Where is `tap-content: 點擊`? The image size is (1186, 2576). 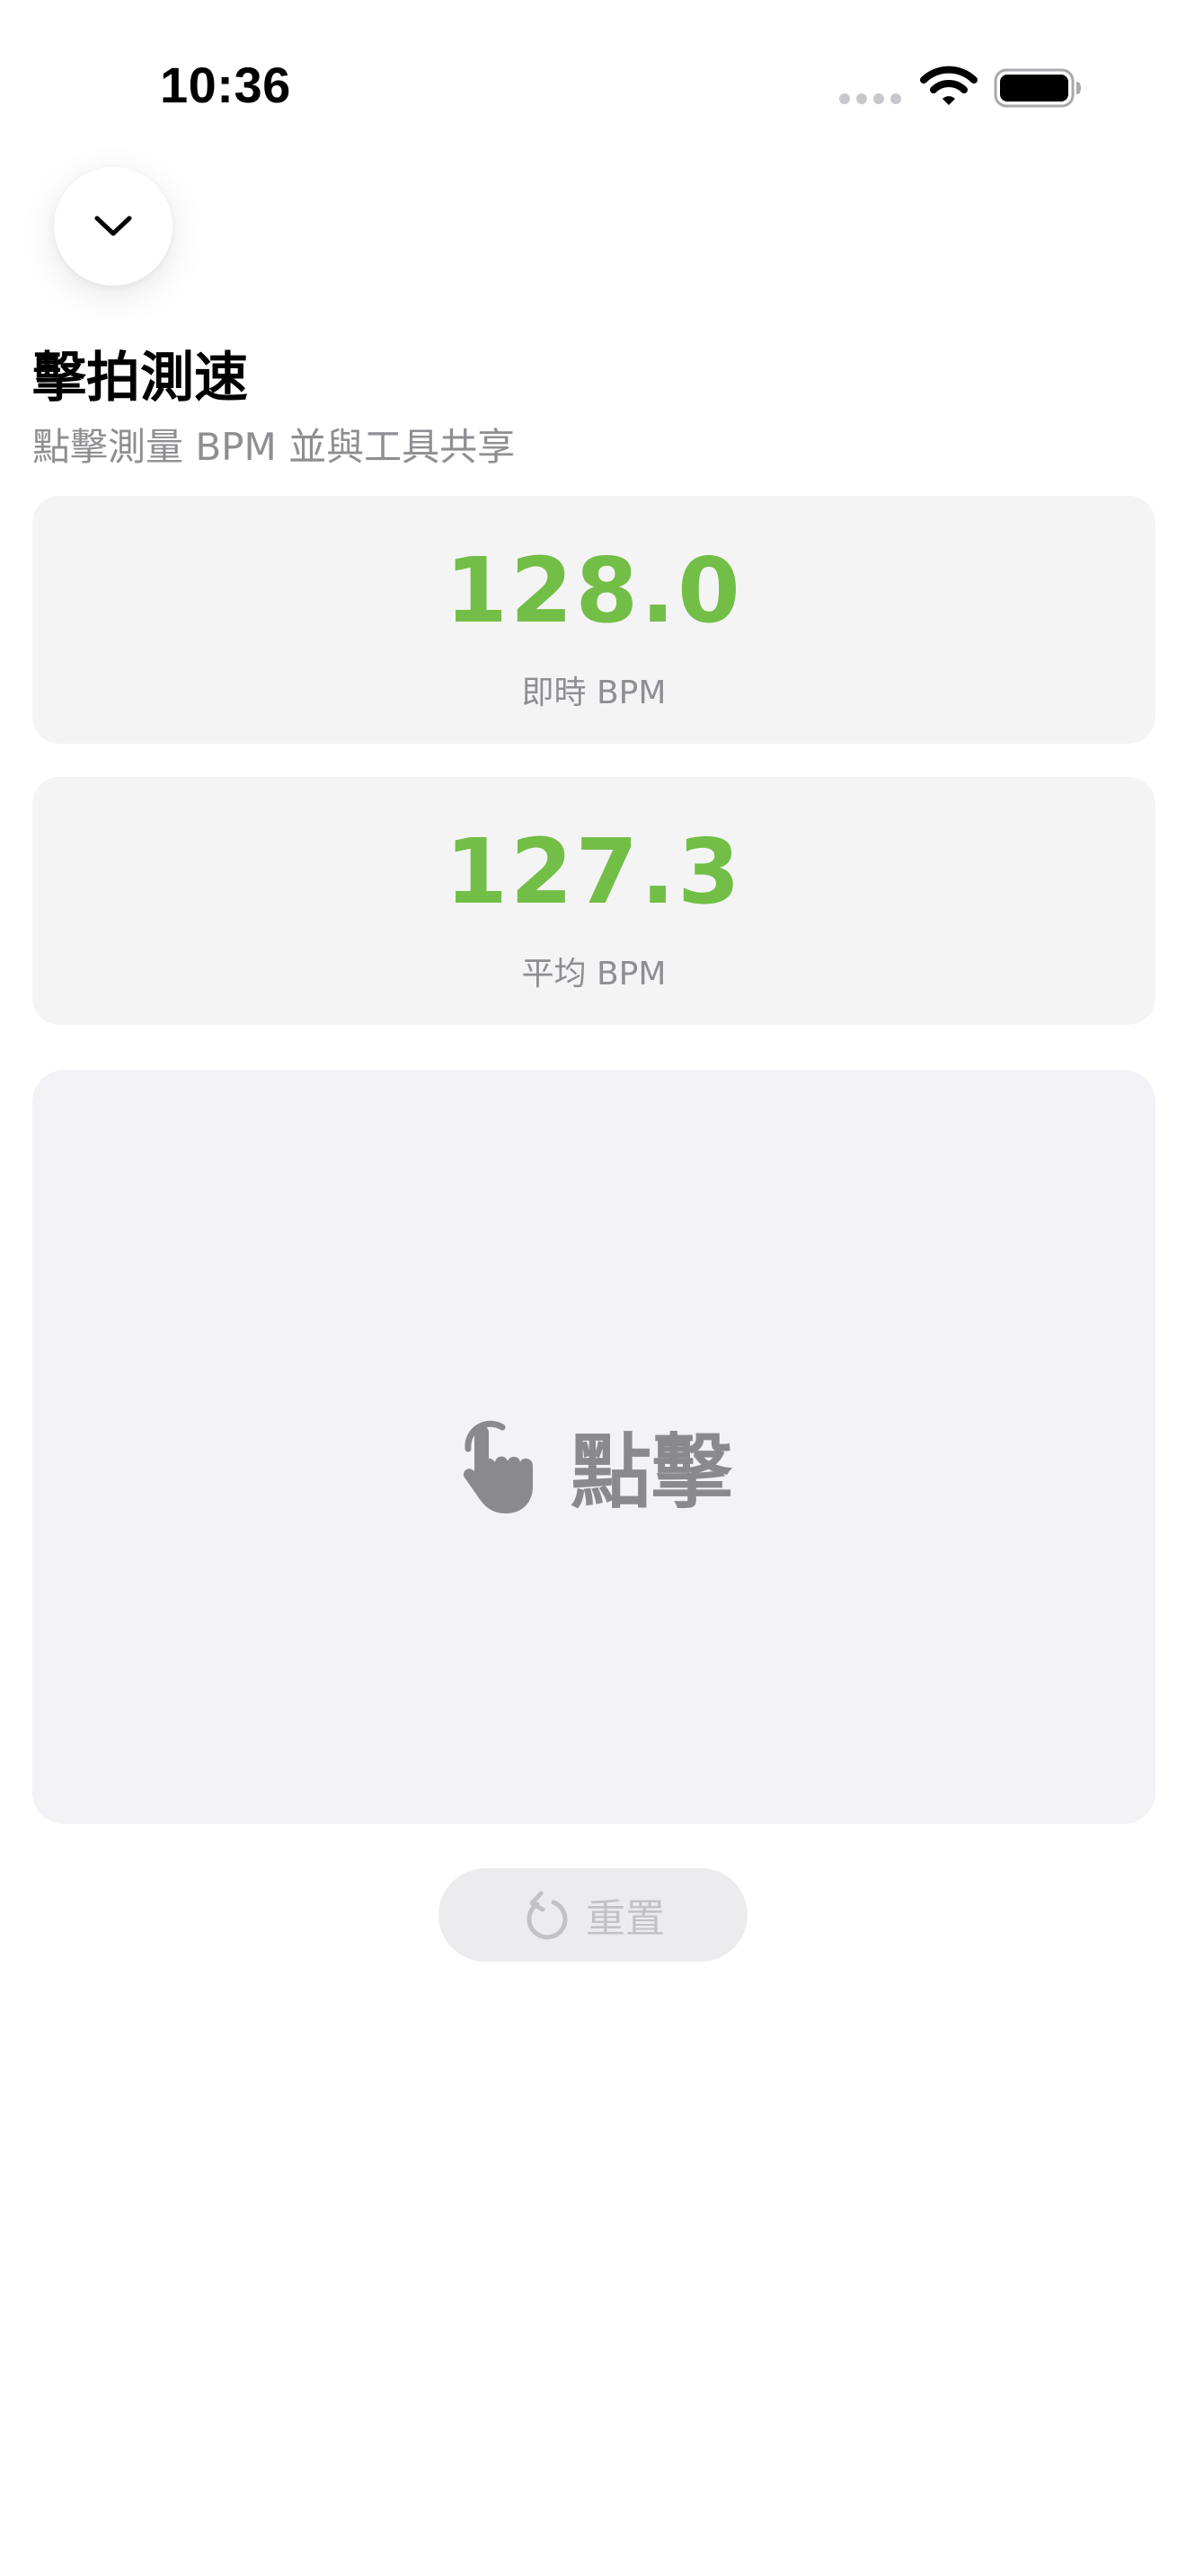
tap-content: 點擊 is located at coordinates (594, 1465).